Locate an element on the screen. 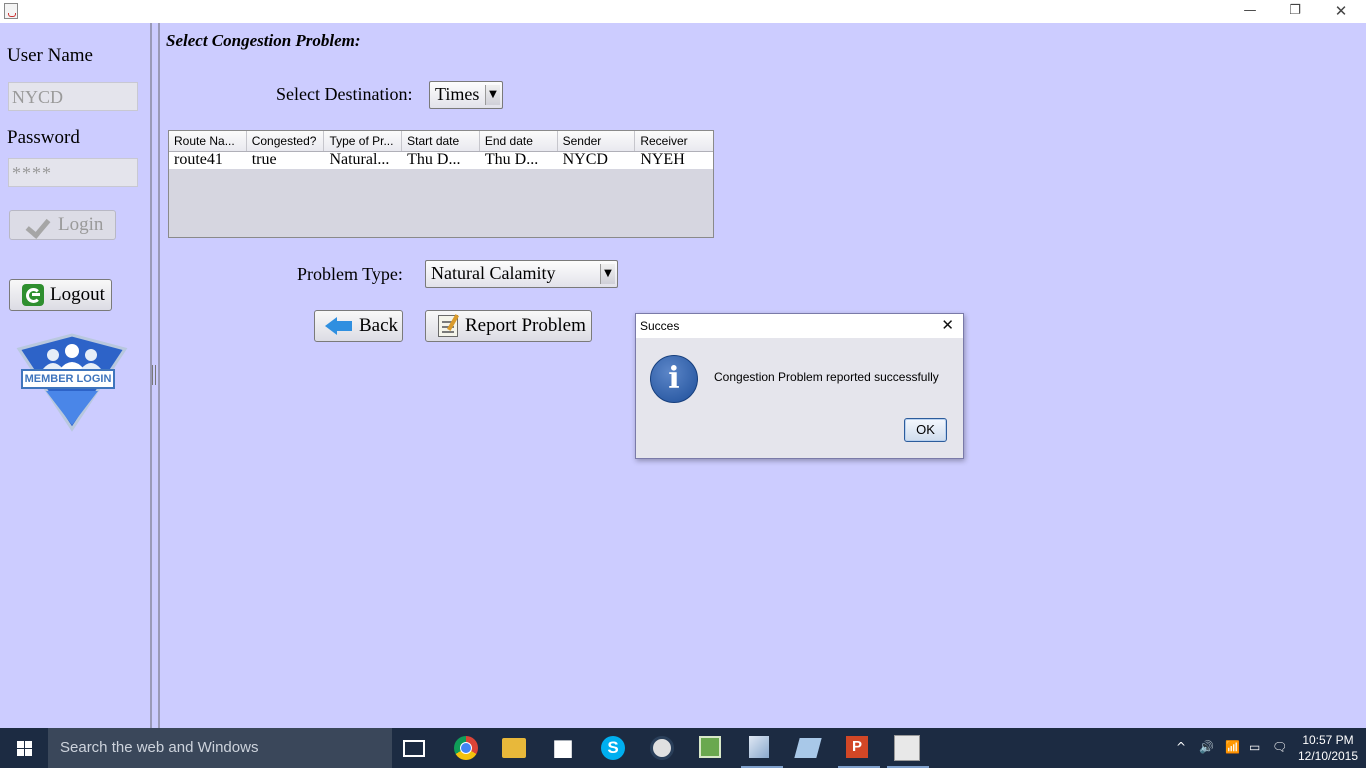 This screenshot has height=768, width=1366. password-label: Password is located at coordinates (43, 137).